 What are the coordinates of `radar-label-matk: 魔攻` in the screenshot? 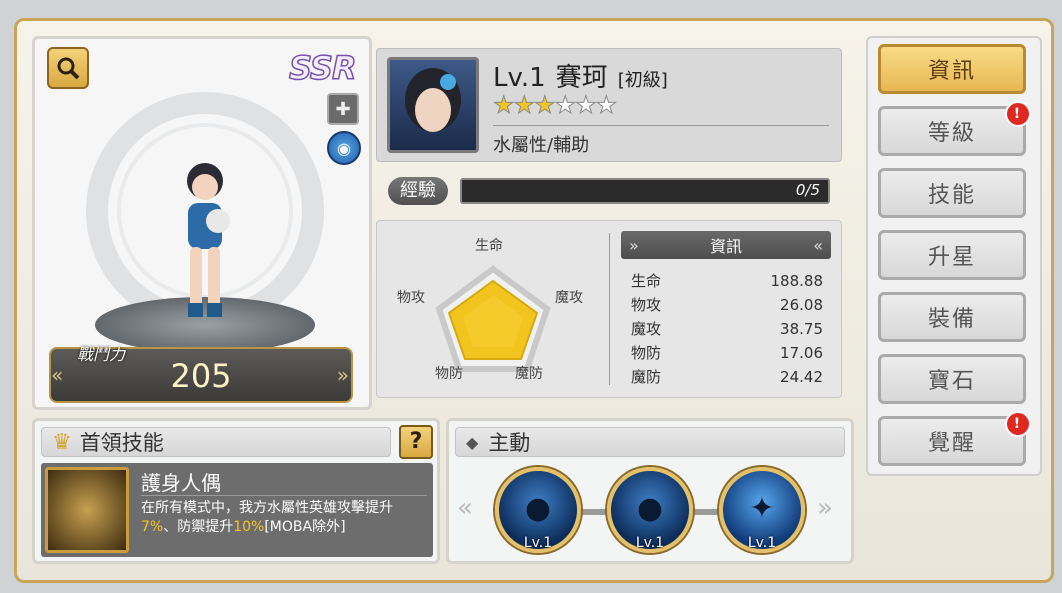 It's located at (569, 298).